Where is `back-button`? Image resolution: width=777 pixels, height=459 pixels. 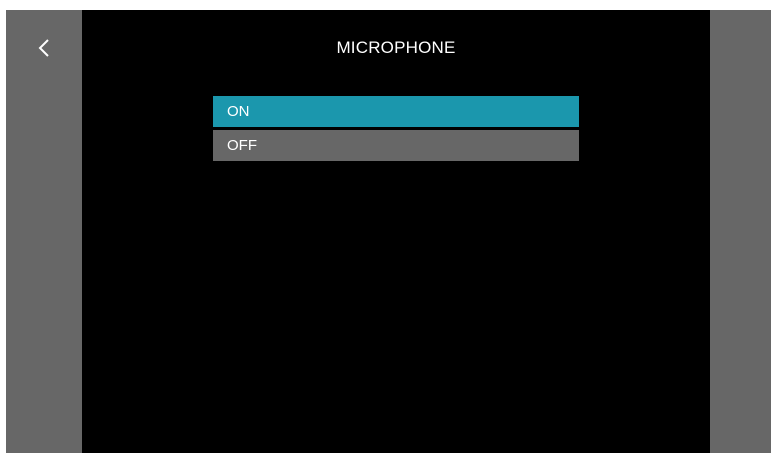 back-button is located at coordinates (44, 48).